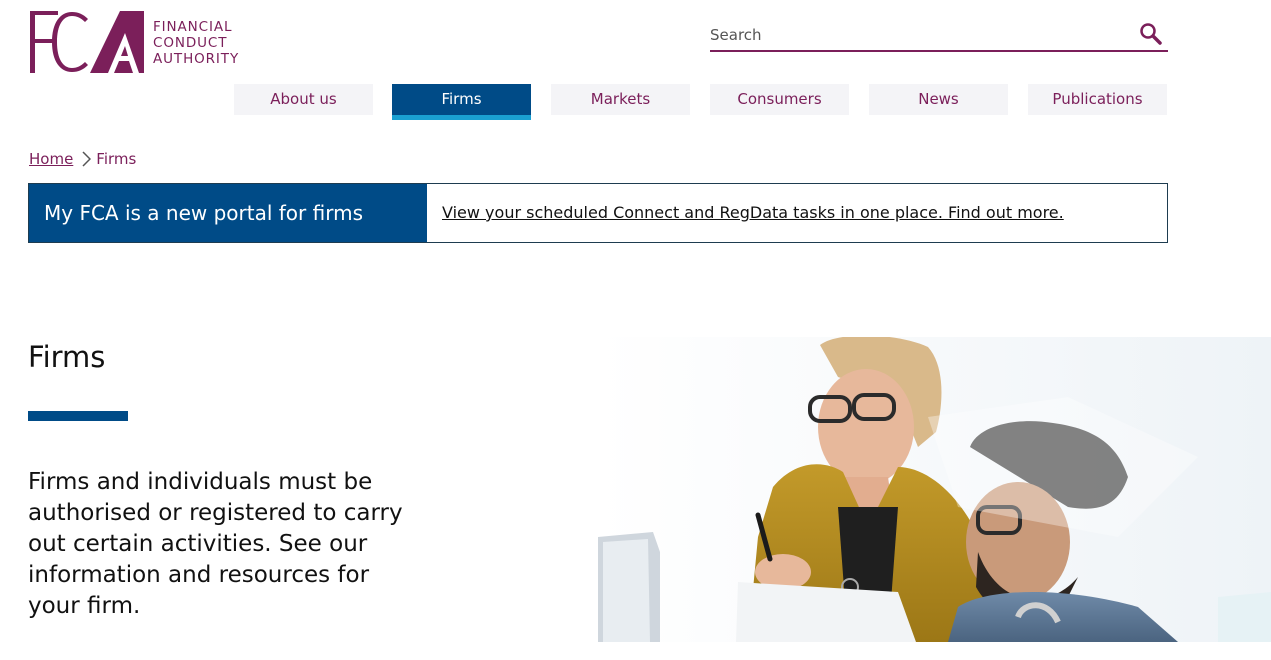  Describe the element at coordinates (779, 99) in the screenshot. I see `nav-item-consumers: Consumers` at that location.